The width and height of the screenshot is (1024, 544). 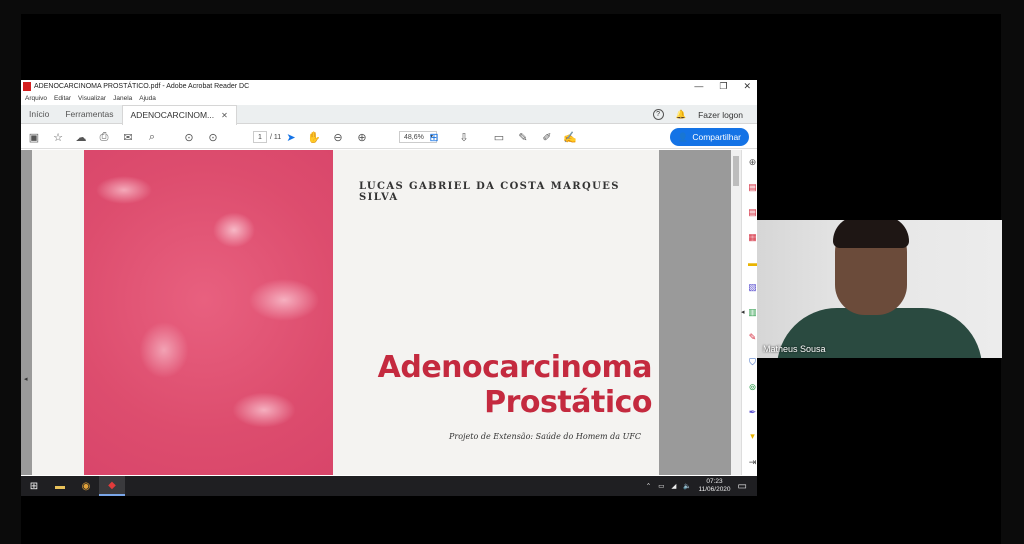 What do you see at coordinates (570, 137) in the screenshot?
I see `sign-icon: ✍` at bounding box center [570, 137].